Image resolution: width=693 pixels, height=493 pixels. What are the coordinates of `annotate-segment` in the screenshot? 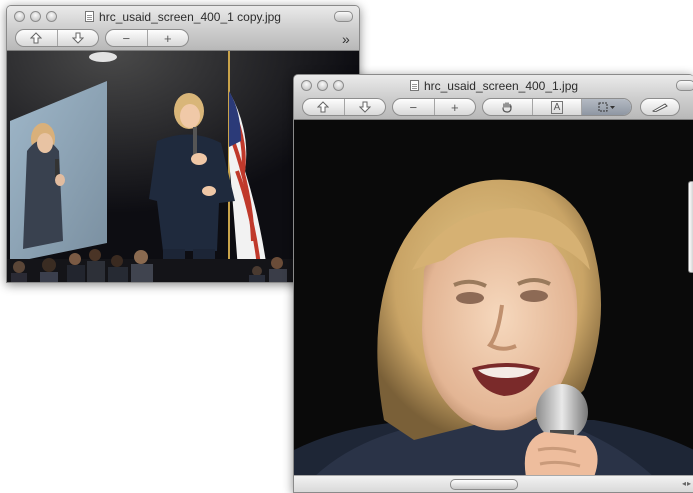 It's located at (660, 107).